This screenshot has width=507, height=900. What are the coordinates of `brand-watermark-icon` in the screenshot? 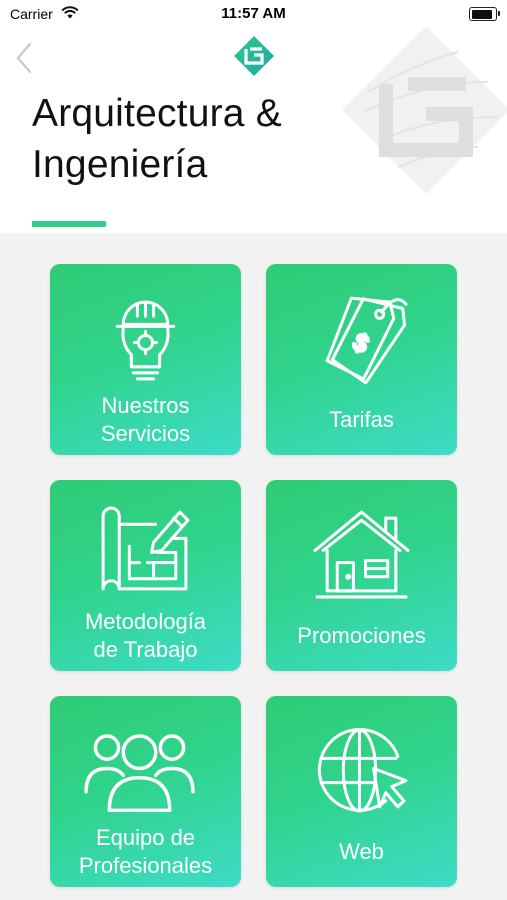 It's located at (422, 113).